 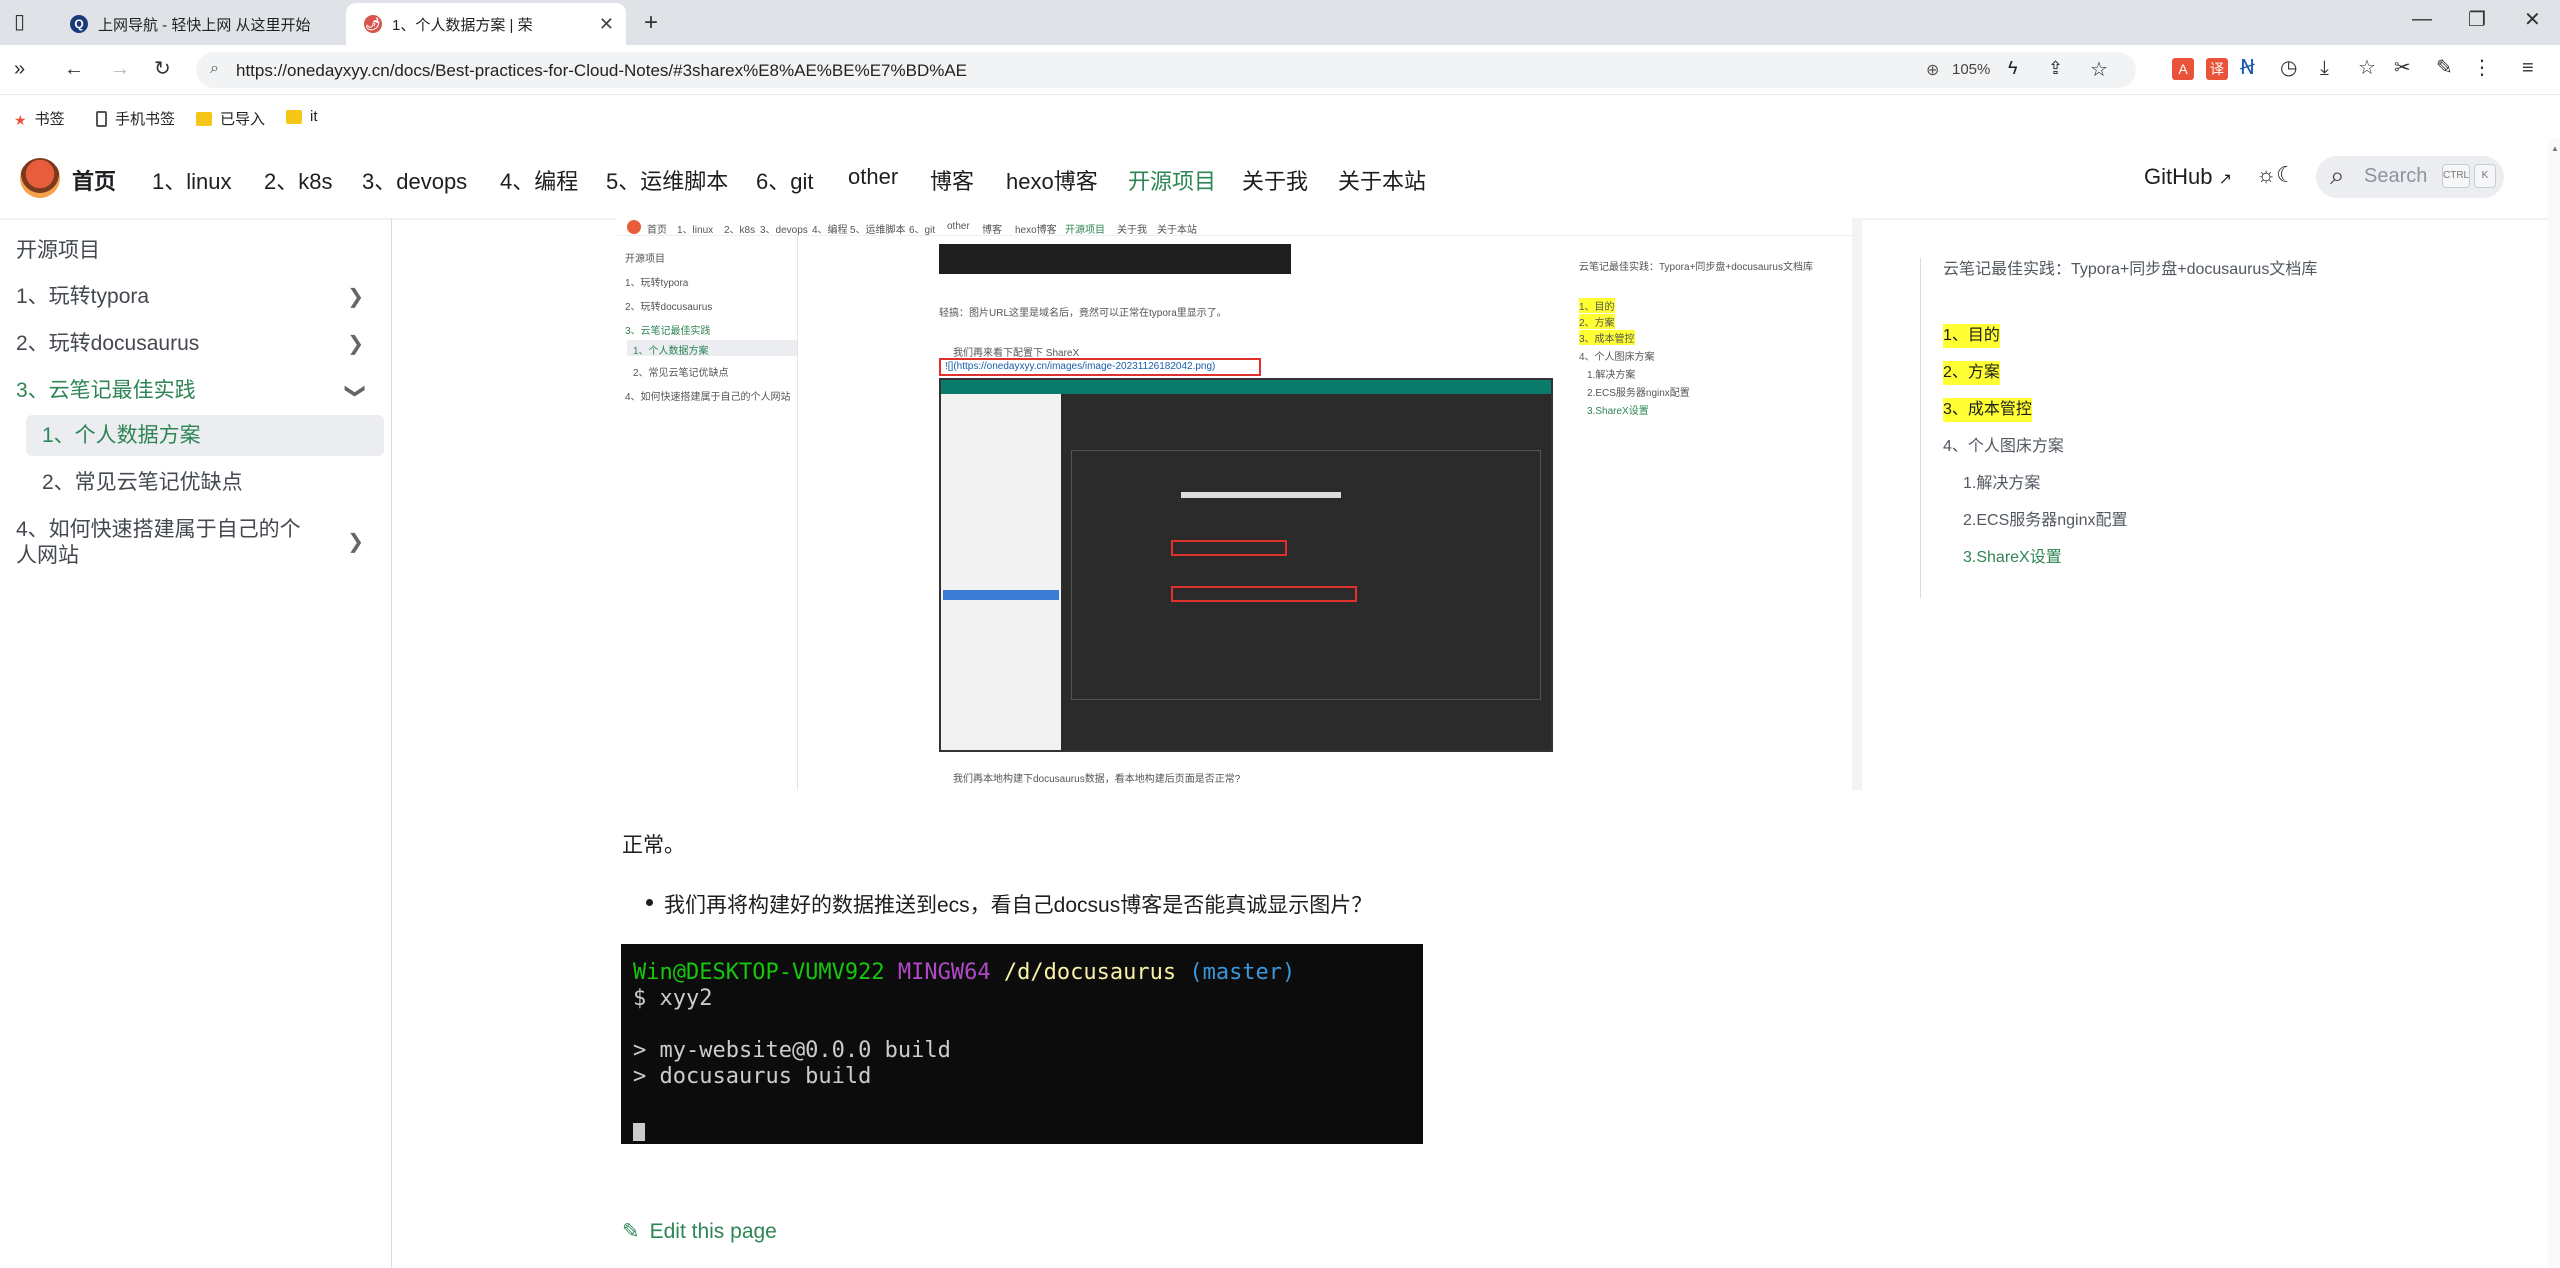 I want to click on bookmark-item: it, so click(x=302, y=116).